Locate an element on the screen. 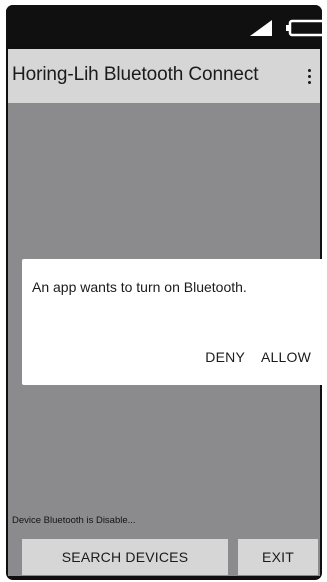  signal-icon is located at coordinates (261, 28).